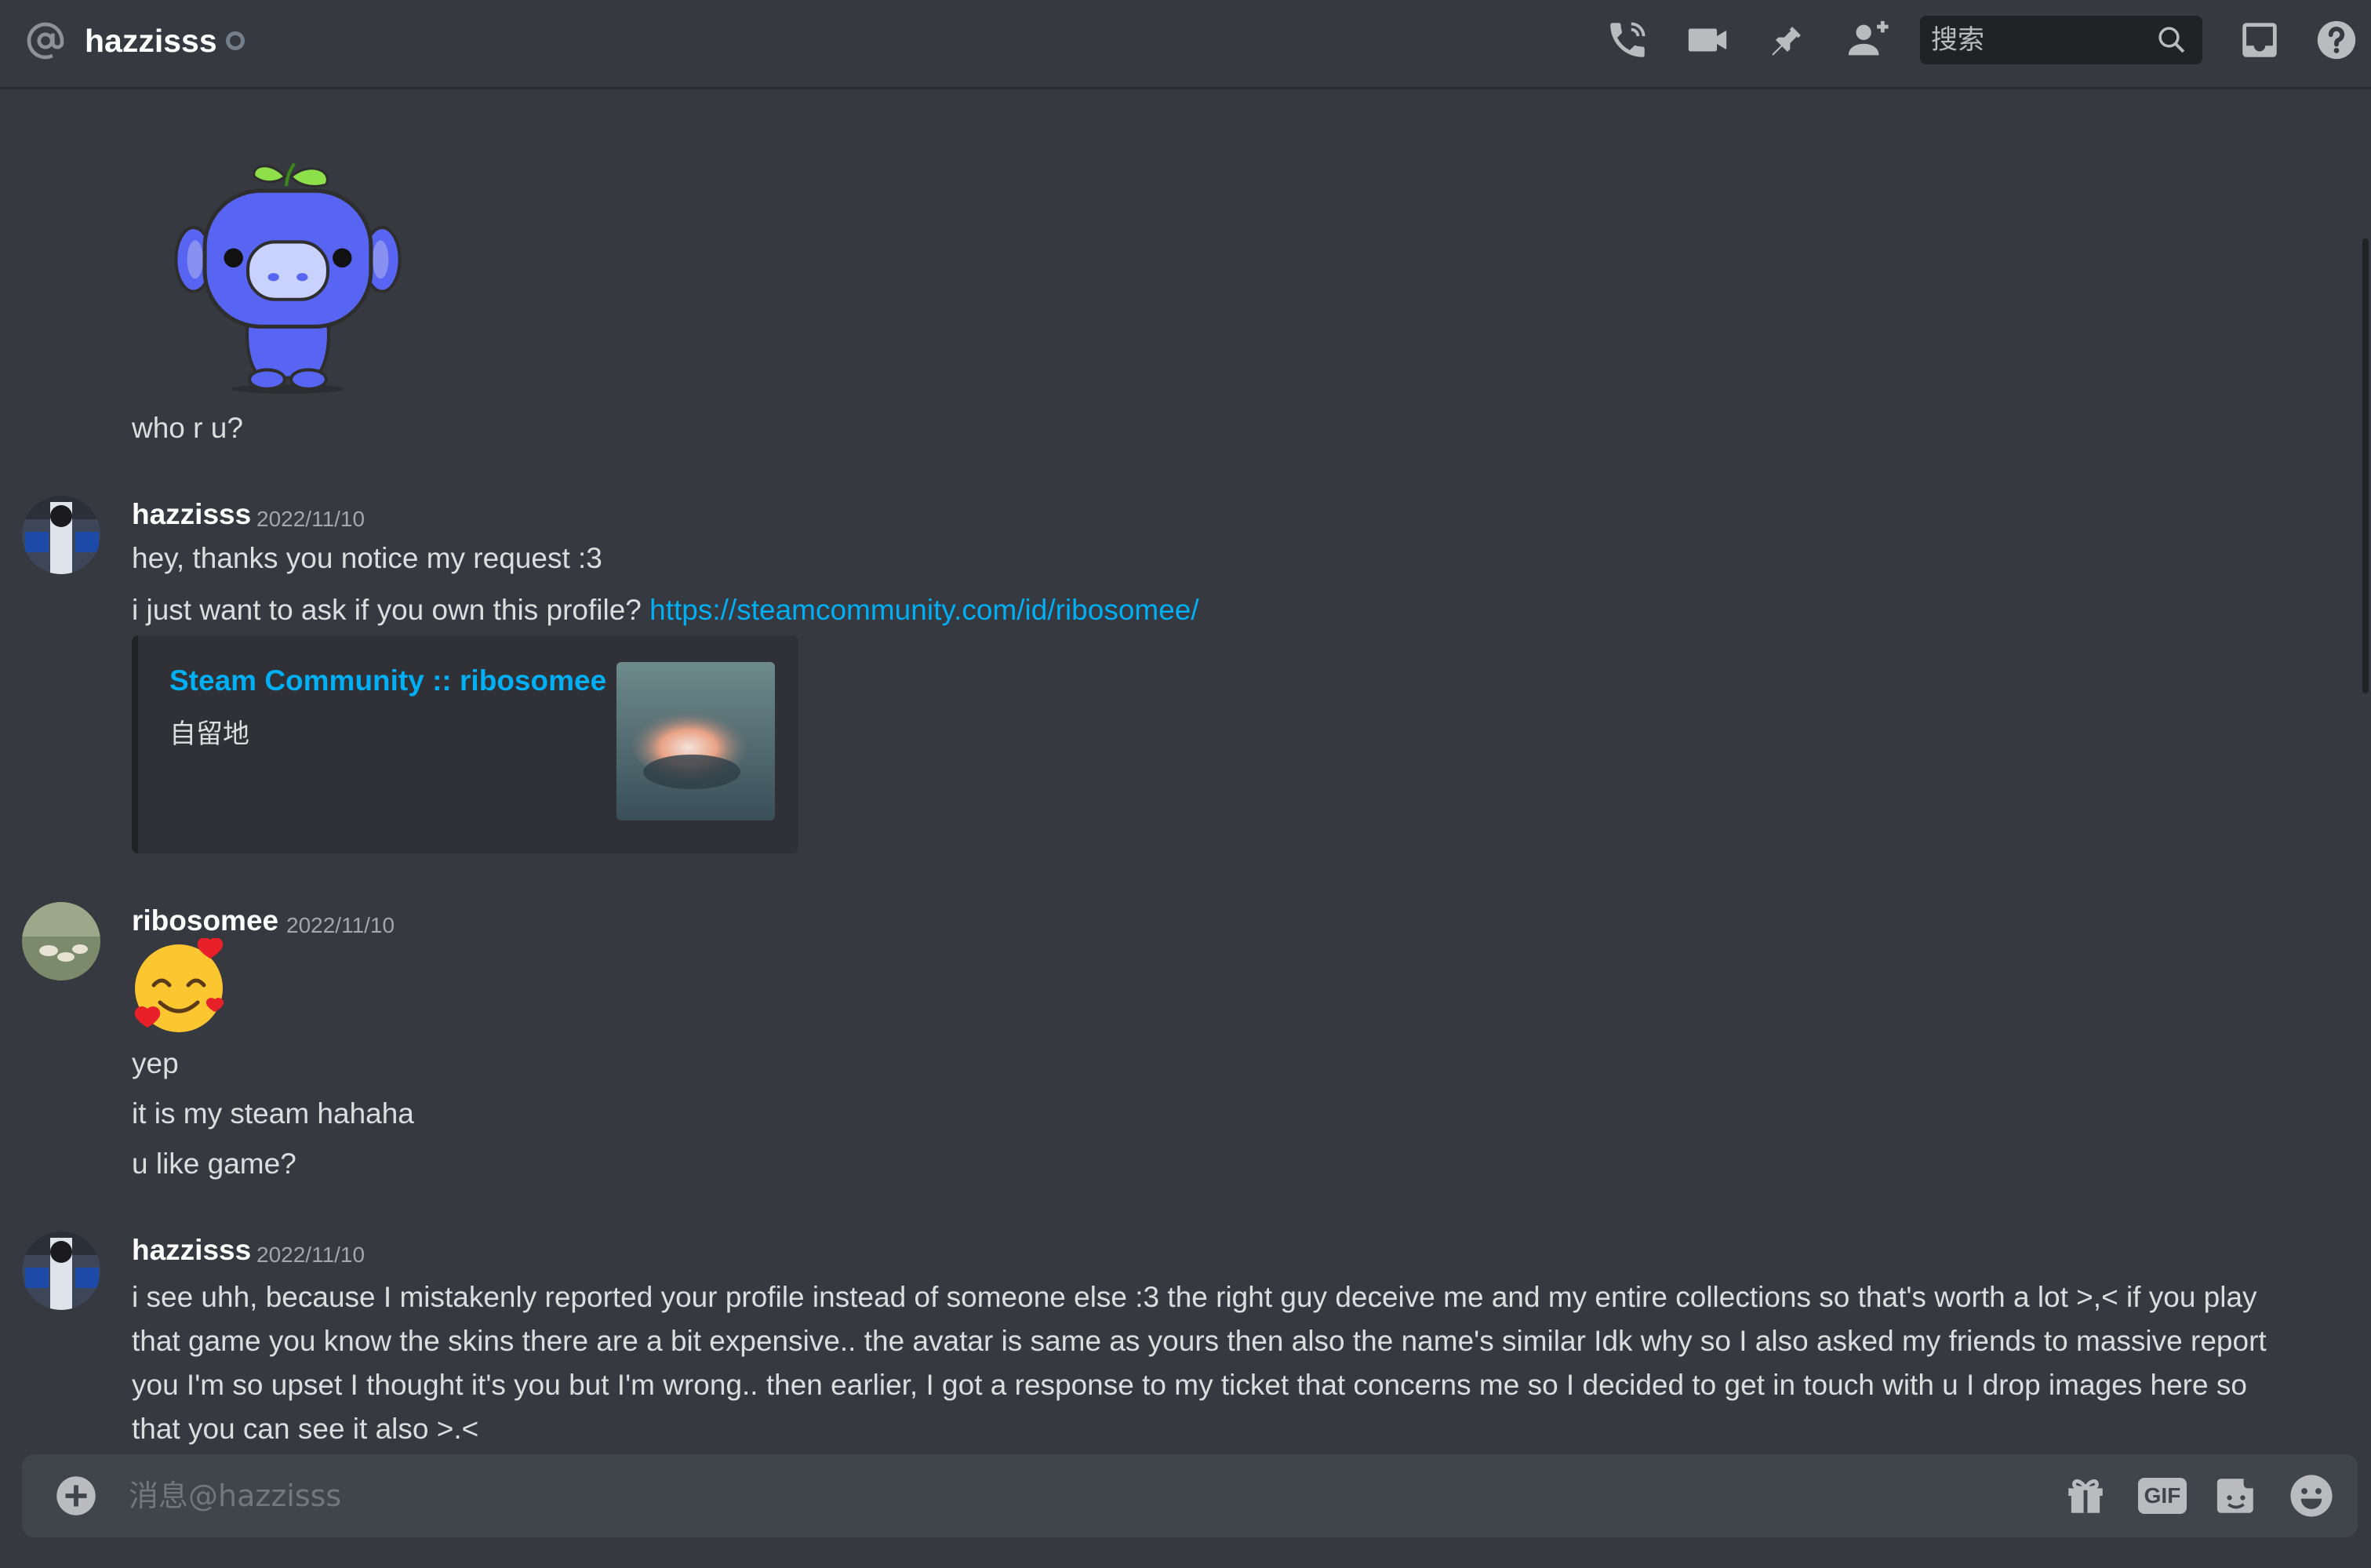 The image size is (2371, 1568). I want to click on gift-icon, so click(2085, 1496).